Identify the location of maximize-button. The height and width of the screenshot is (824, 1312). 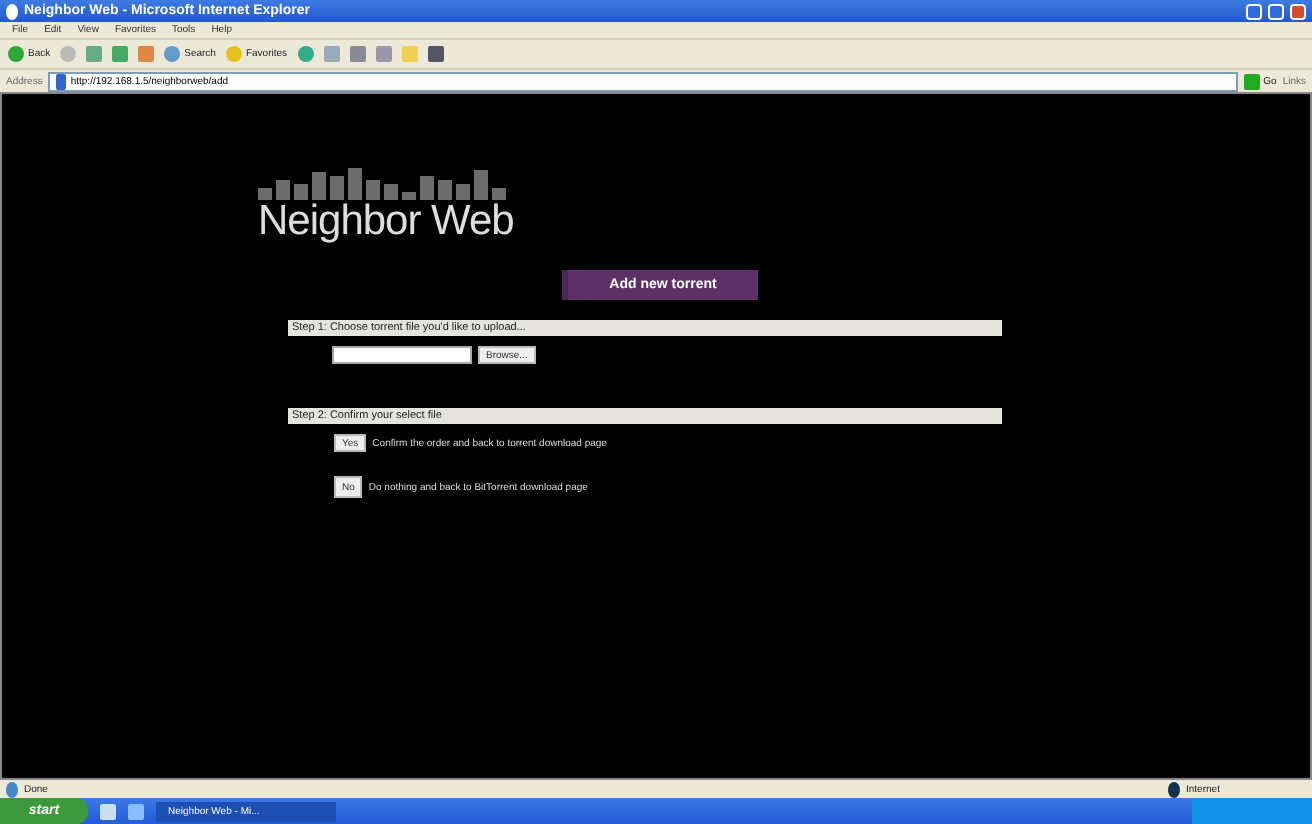
(1276, 11).